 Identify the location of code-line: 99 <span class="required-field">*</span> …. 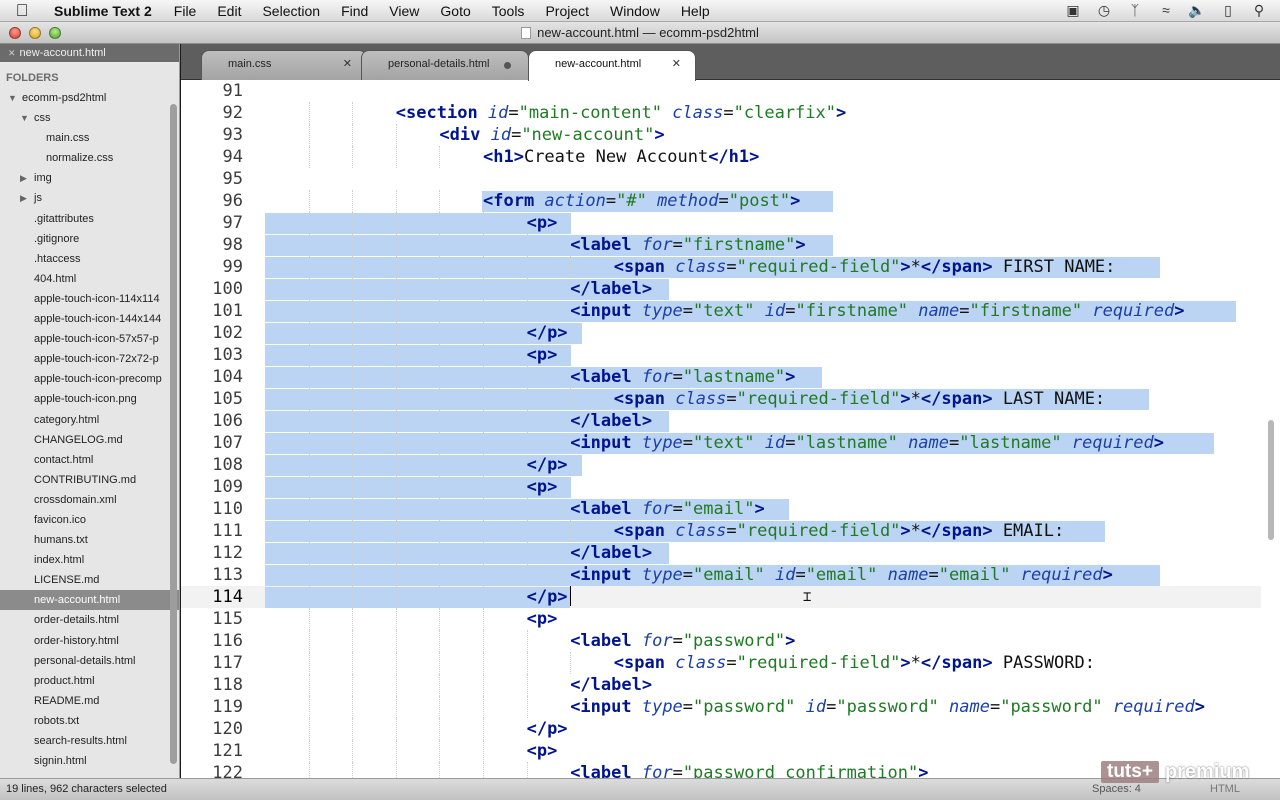
(730, 267).